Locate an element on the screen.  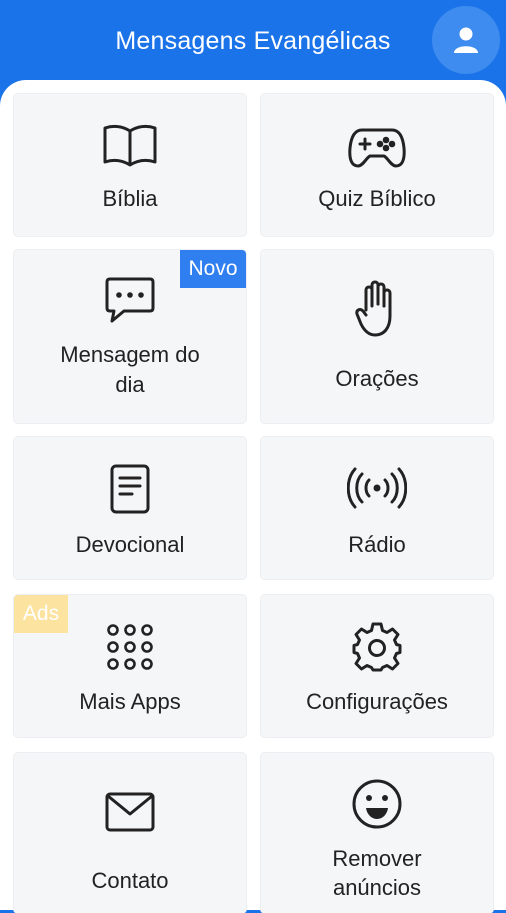
menu-label-radio: Rádio is located at coordinates (377, 544).